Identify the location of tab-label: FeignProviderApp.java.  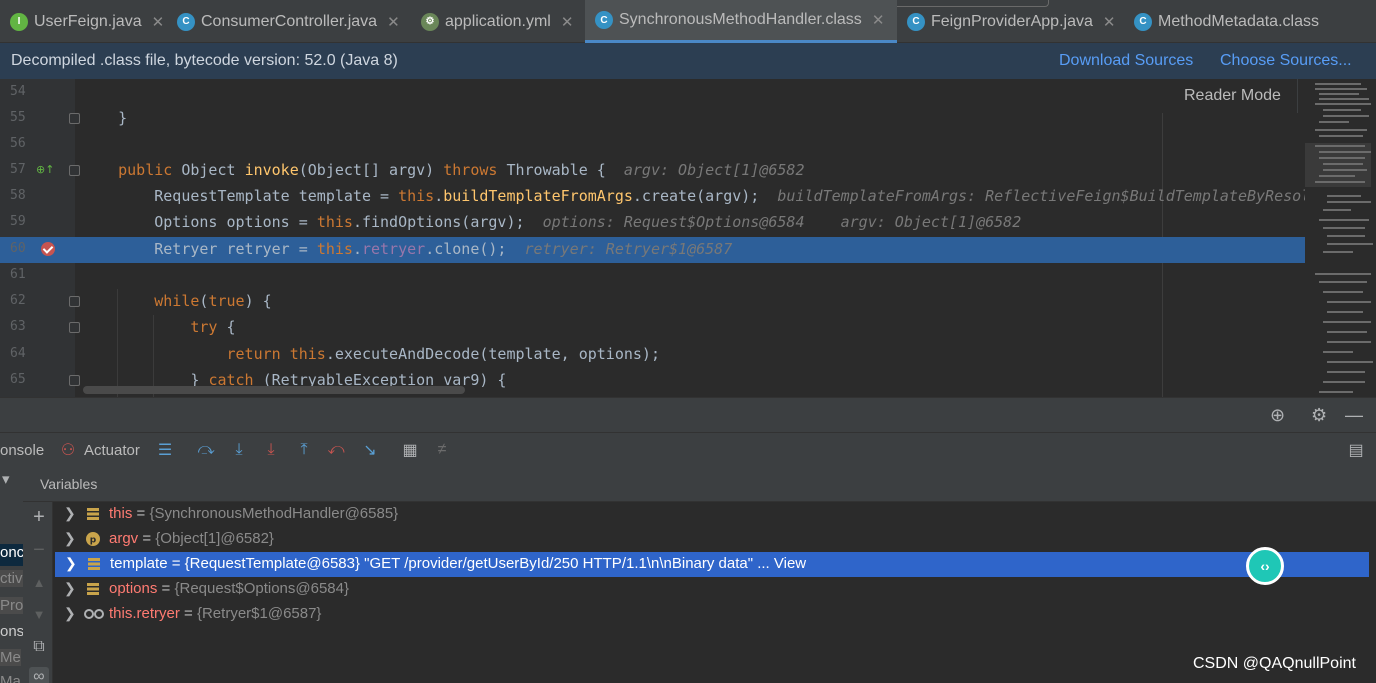
(1012, 21).